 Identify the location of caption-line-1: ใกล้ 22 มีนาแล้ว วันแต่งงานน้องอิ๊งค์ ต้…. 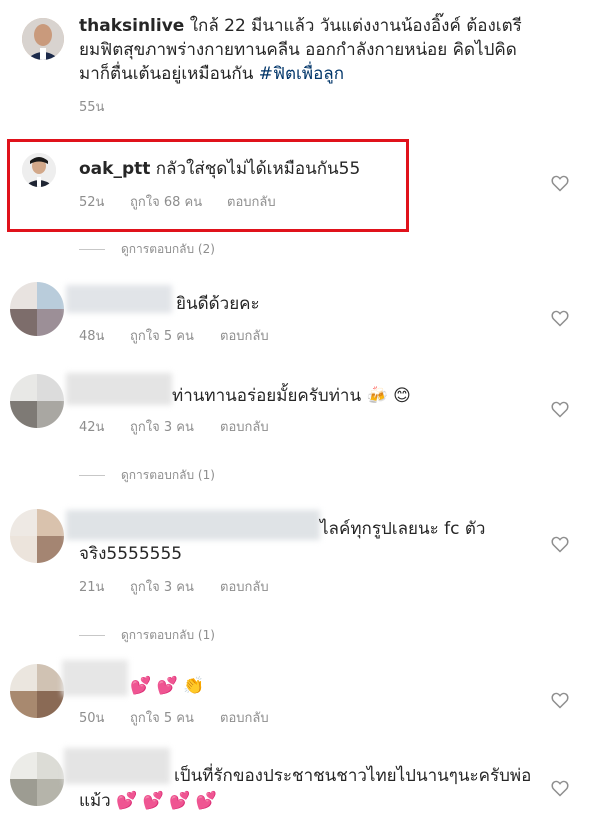
(355, 26).